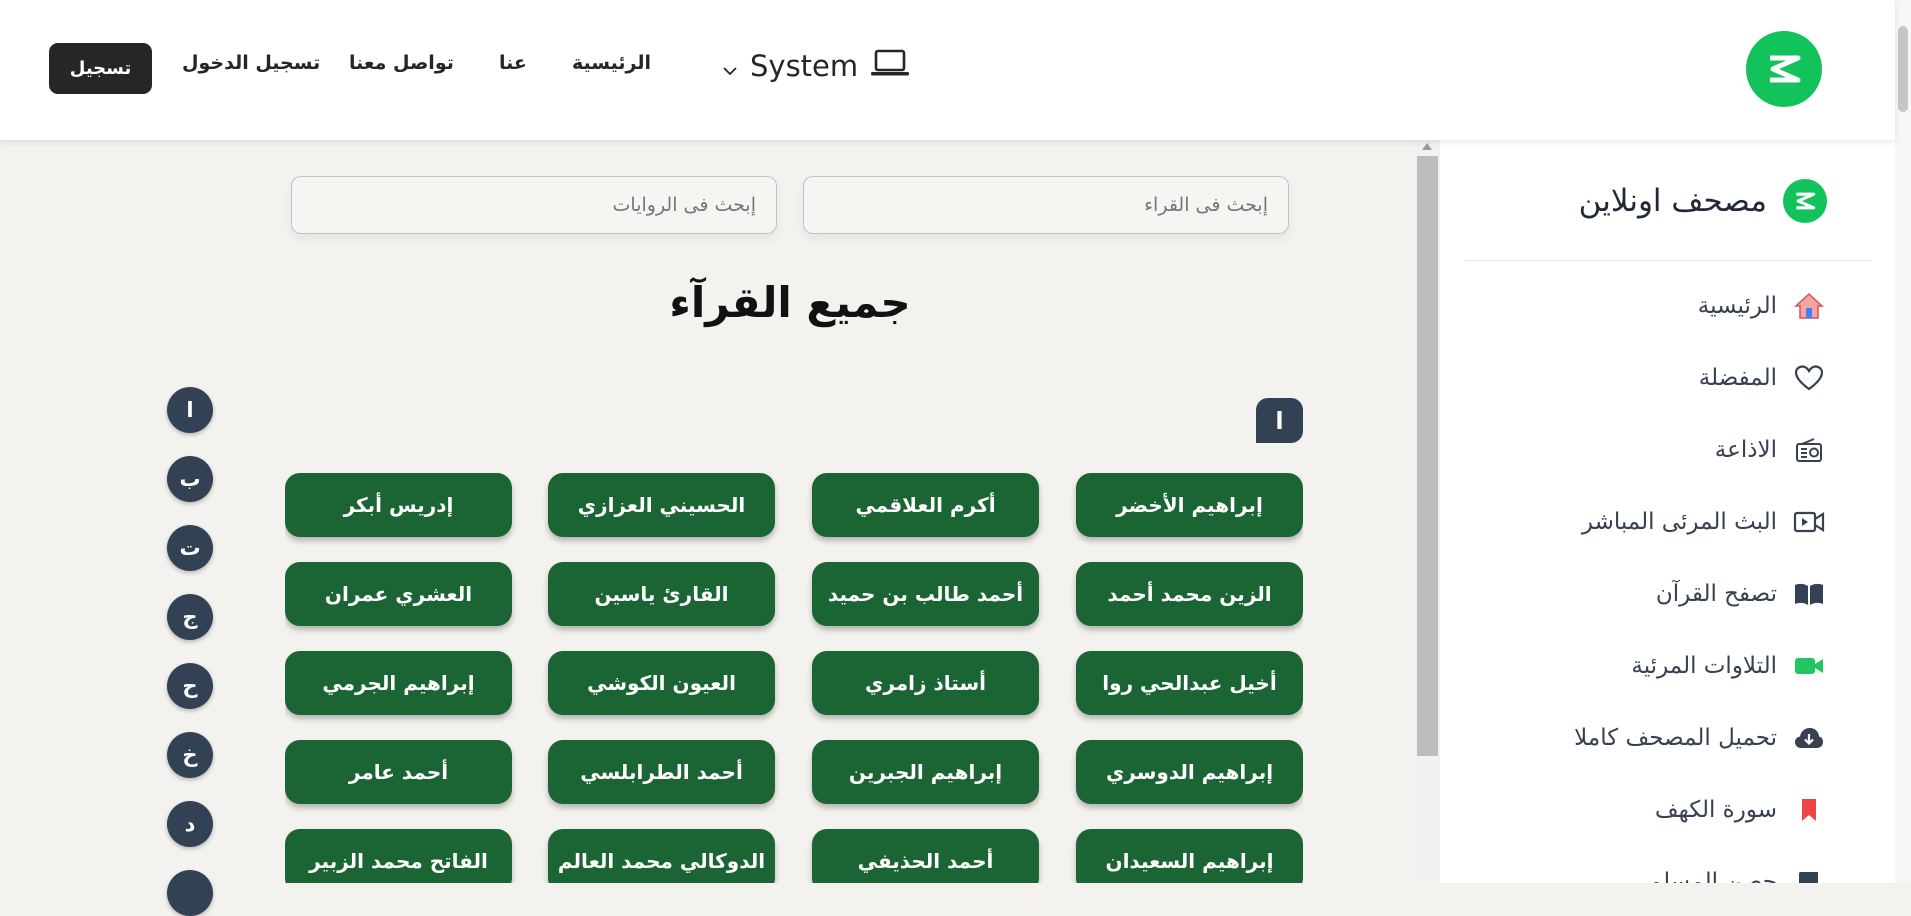  What do you see at coordinates (661, 594) in the screenshot?
I see `reader-button: القارئ ياسين` at bounding box center [661, 594].